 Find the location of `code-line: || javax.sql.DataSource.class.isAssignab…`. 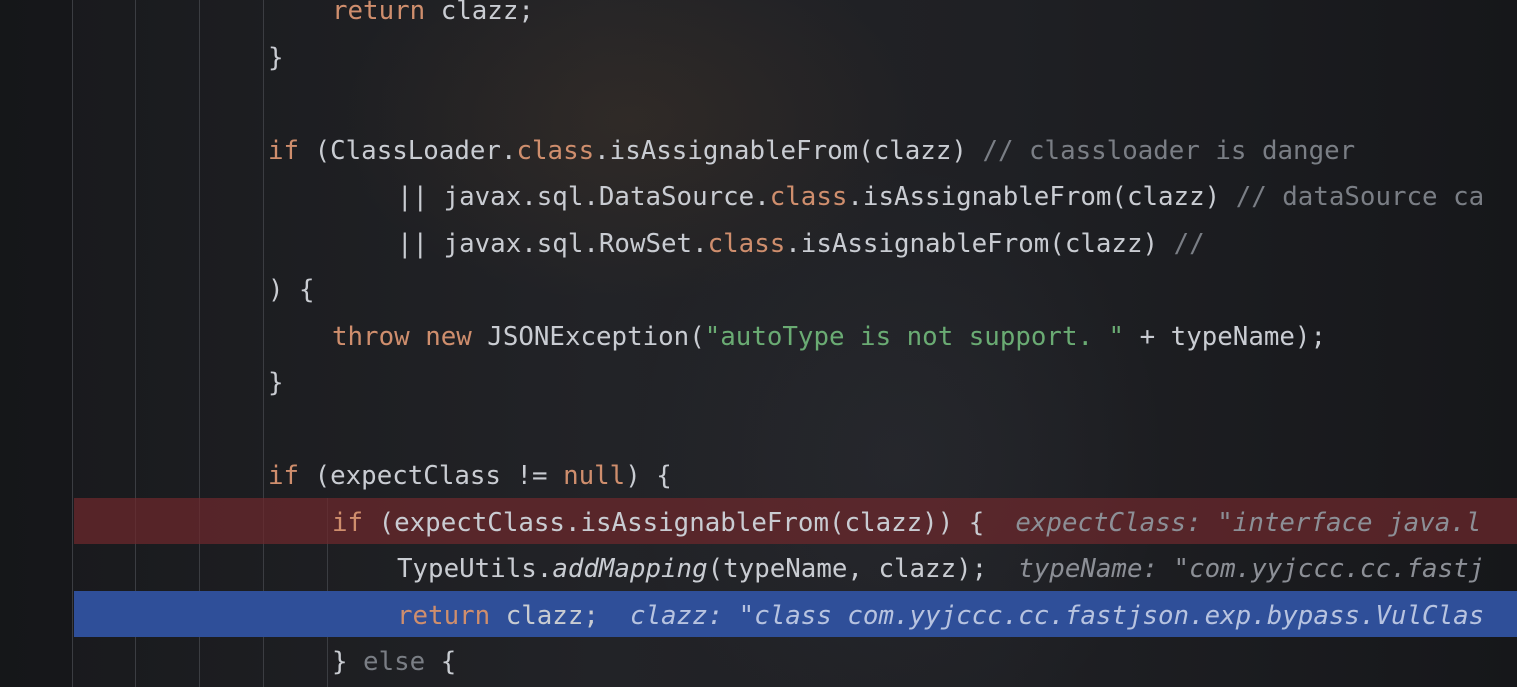

code-line: || javax.sql.DataSource.class.isAssignab… is located at coordinates (940, 197).